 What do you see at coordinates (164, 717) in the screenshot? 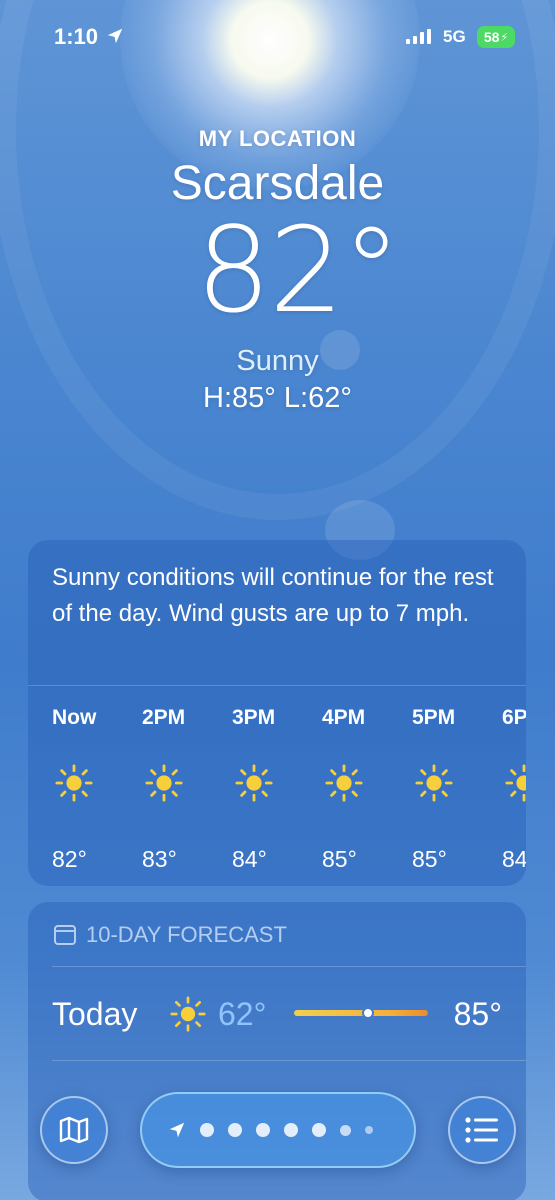
I see `hour-label: 2PM` at bounding box center [164, 717].